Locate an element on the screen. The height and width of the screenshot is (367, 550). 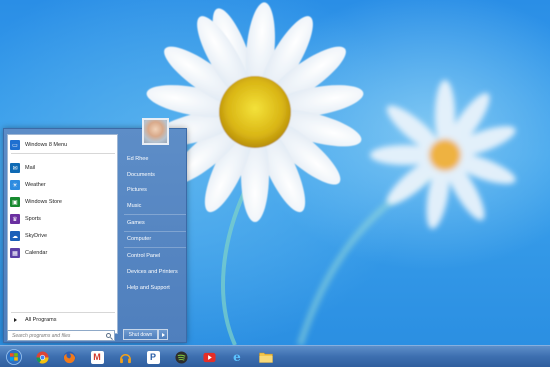
games-label: Games is located at coordinates (136, 223).